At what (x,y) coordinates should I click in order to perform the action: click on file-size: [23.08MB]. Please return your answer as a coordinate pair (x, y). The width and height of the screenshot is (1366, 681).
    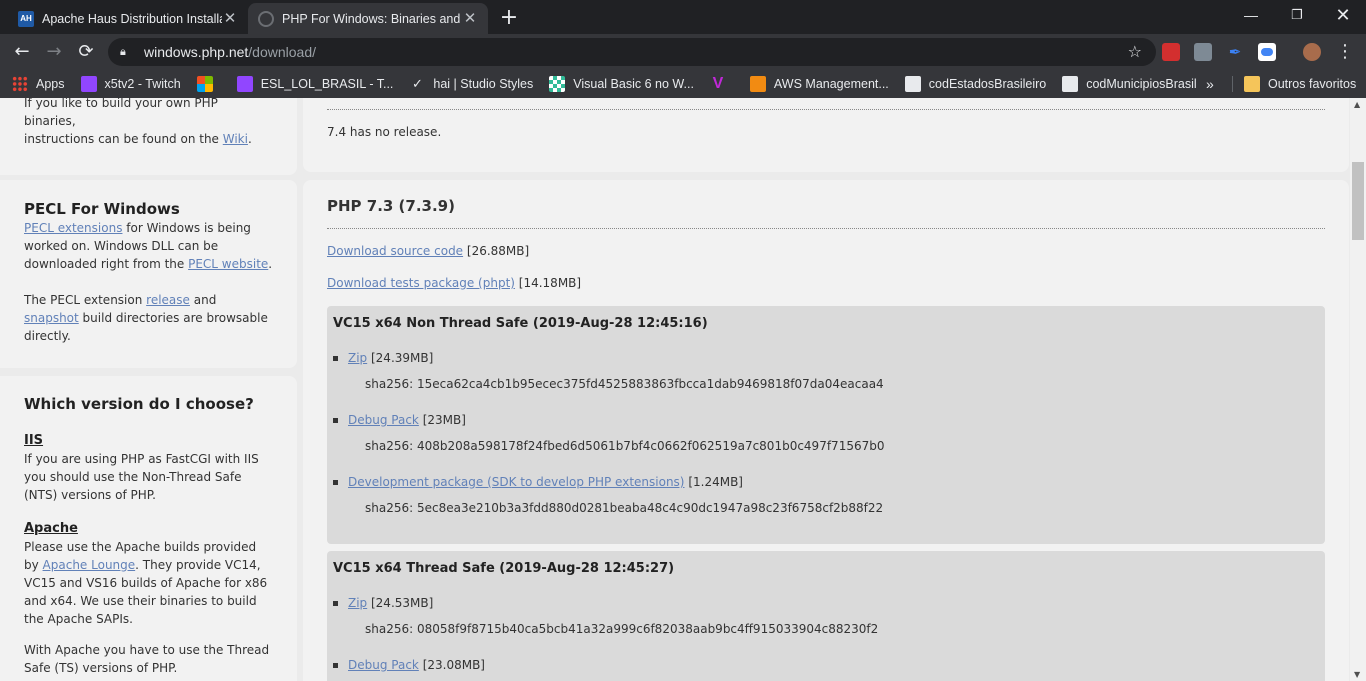
    Looking at the image, I should click on (451, 665).